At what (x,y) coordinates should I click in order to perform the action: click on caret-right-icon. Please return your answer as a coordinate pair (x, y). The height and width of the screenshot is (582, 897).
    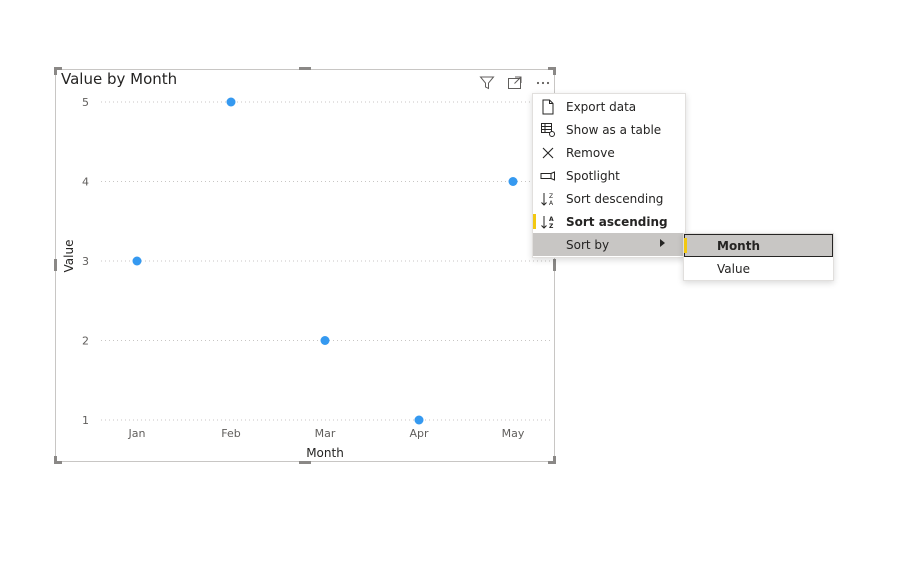
    Looking at the image, I should click on (662, 243).